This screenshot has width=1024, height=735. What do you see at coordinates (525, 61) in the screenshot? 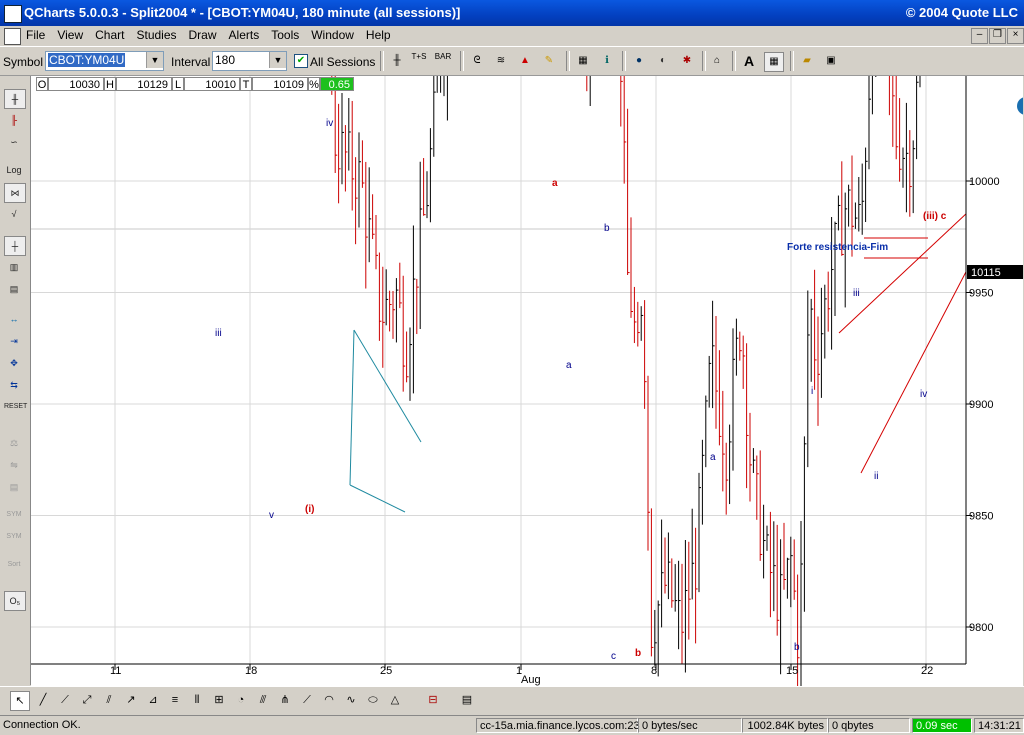
I see `mountain-icon: ▲` at bounding box center [525, 61].